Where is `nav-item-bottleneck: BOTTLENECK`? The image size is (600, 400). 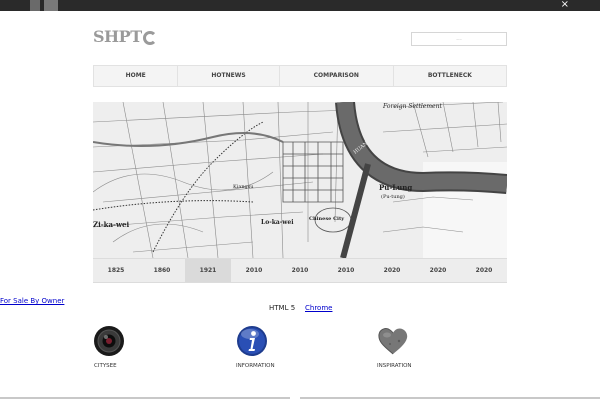
nav-item-bottleneck: BOTTLENECK is located at coordinates (450, 76).